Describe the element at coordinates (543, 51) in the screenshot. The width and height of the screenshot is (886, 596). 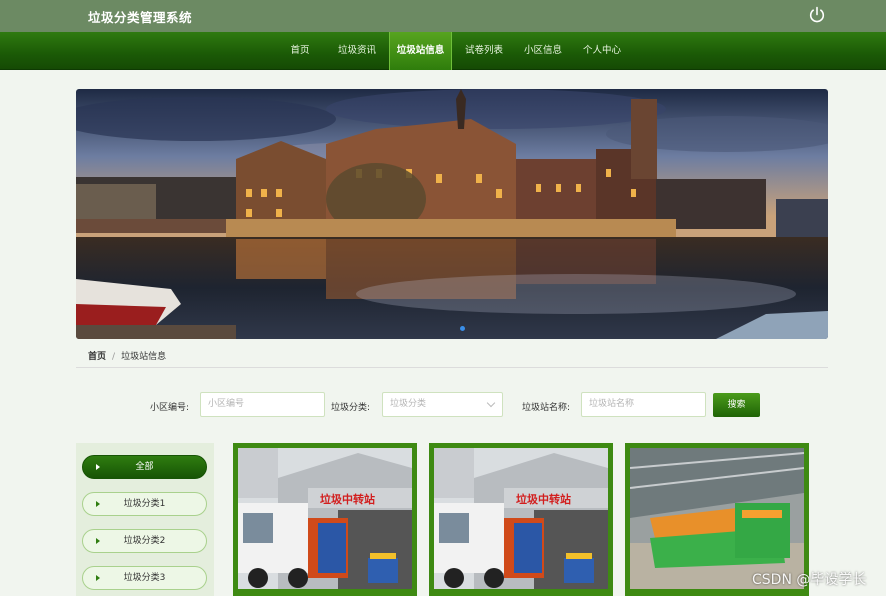
I see `nav-community: 小区信息` at that location.